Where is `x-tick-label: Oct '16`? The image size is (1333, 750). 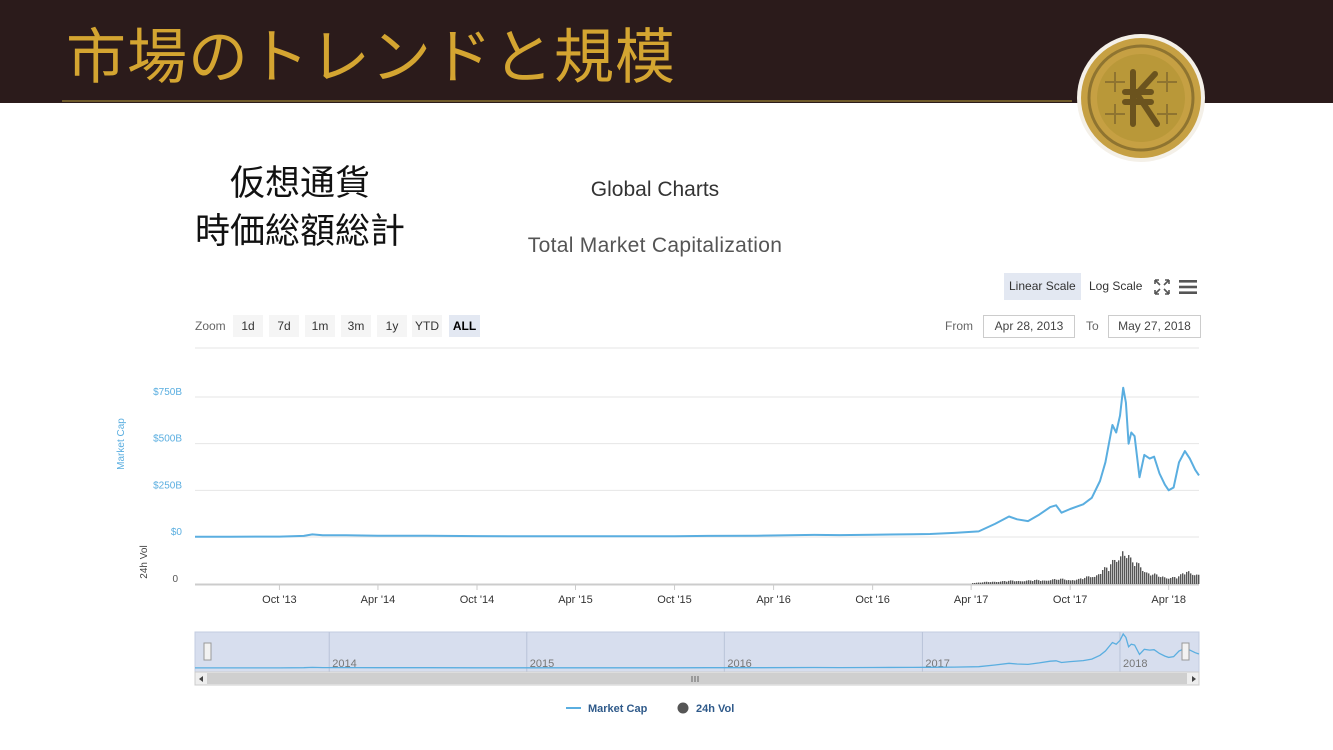
x-tick-label: Oct '16 is located at coordinates (872, 600).